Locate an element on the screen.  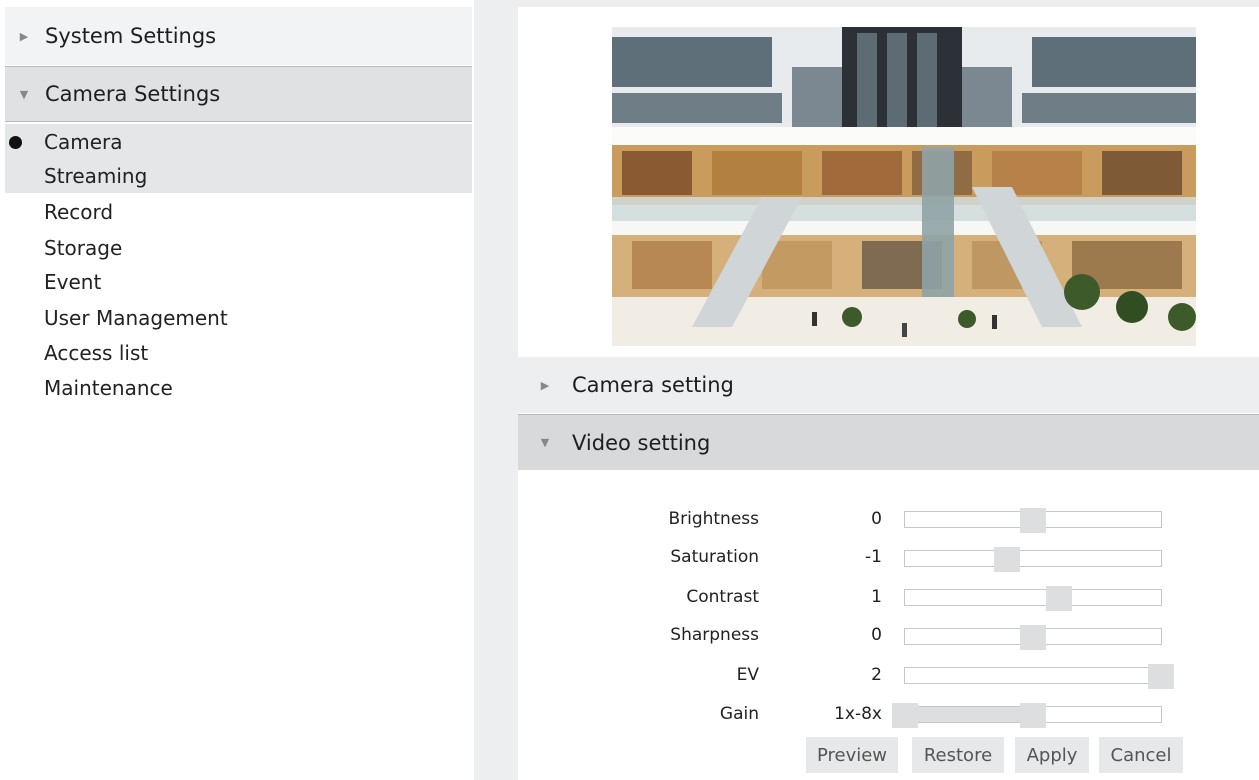
apply-button: Apply is located at coordinates (1052, 755).